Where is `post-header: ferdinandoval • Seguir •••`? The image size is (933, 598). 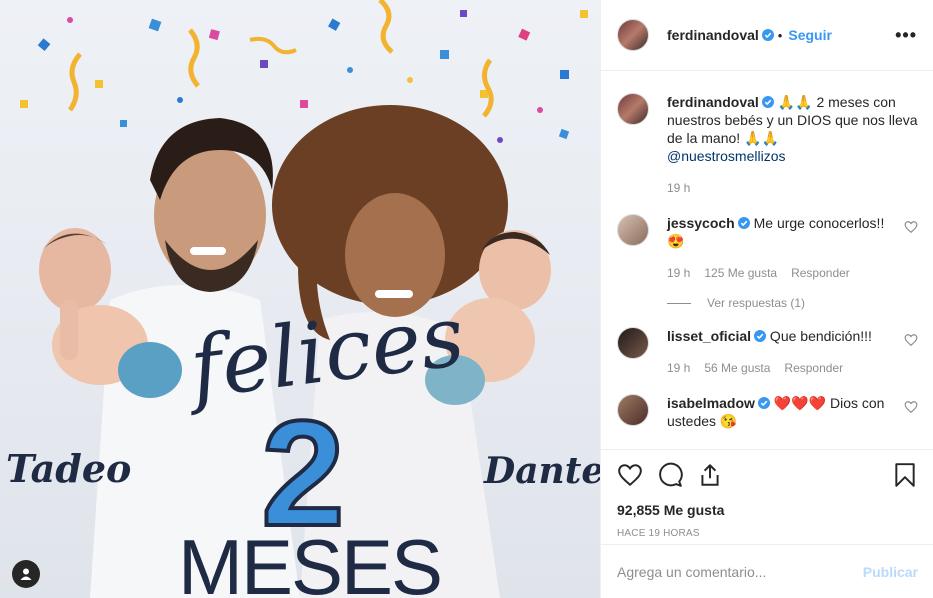
post-header: ferdinandoval • Seguir ••• is located at coordinates (767, 35).